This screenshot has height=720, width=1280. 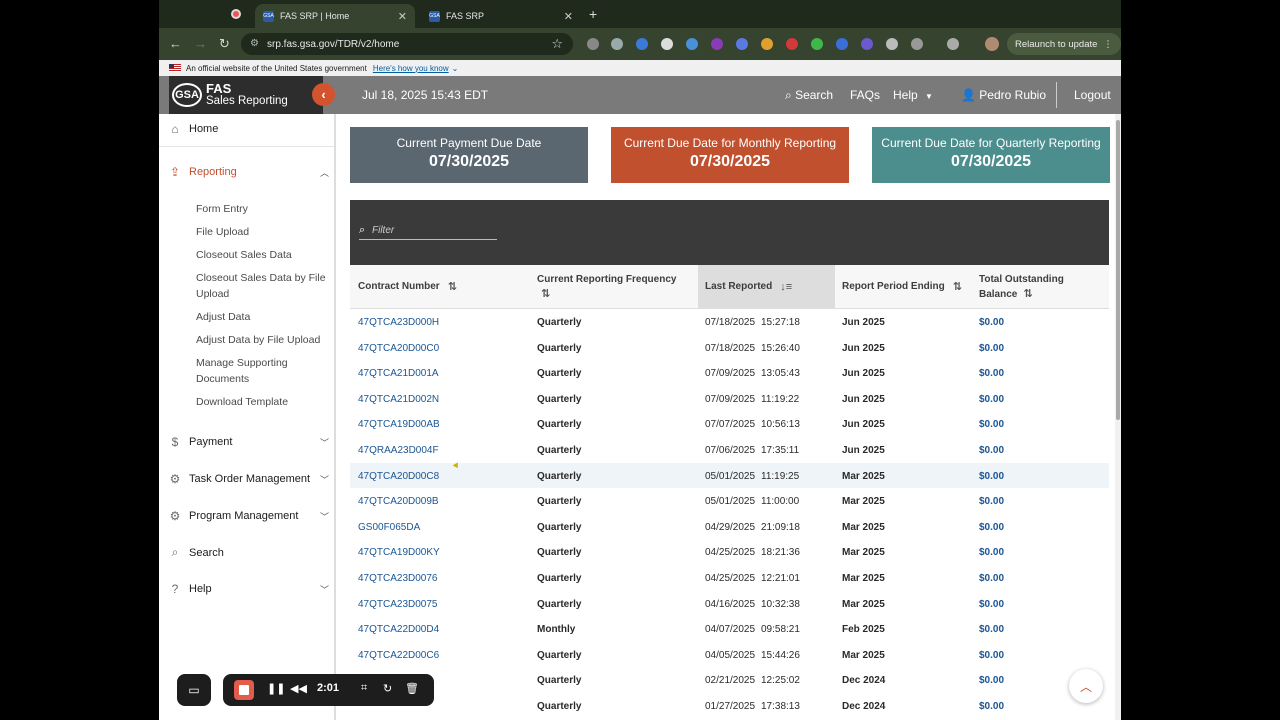 What do you see at coordinates (593, 14) in the screenshot?
I see `new-tab-icon: +` at bounding box center [593, 14].